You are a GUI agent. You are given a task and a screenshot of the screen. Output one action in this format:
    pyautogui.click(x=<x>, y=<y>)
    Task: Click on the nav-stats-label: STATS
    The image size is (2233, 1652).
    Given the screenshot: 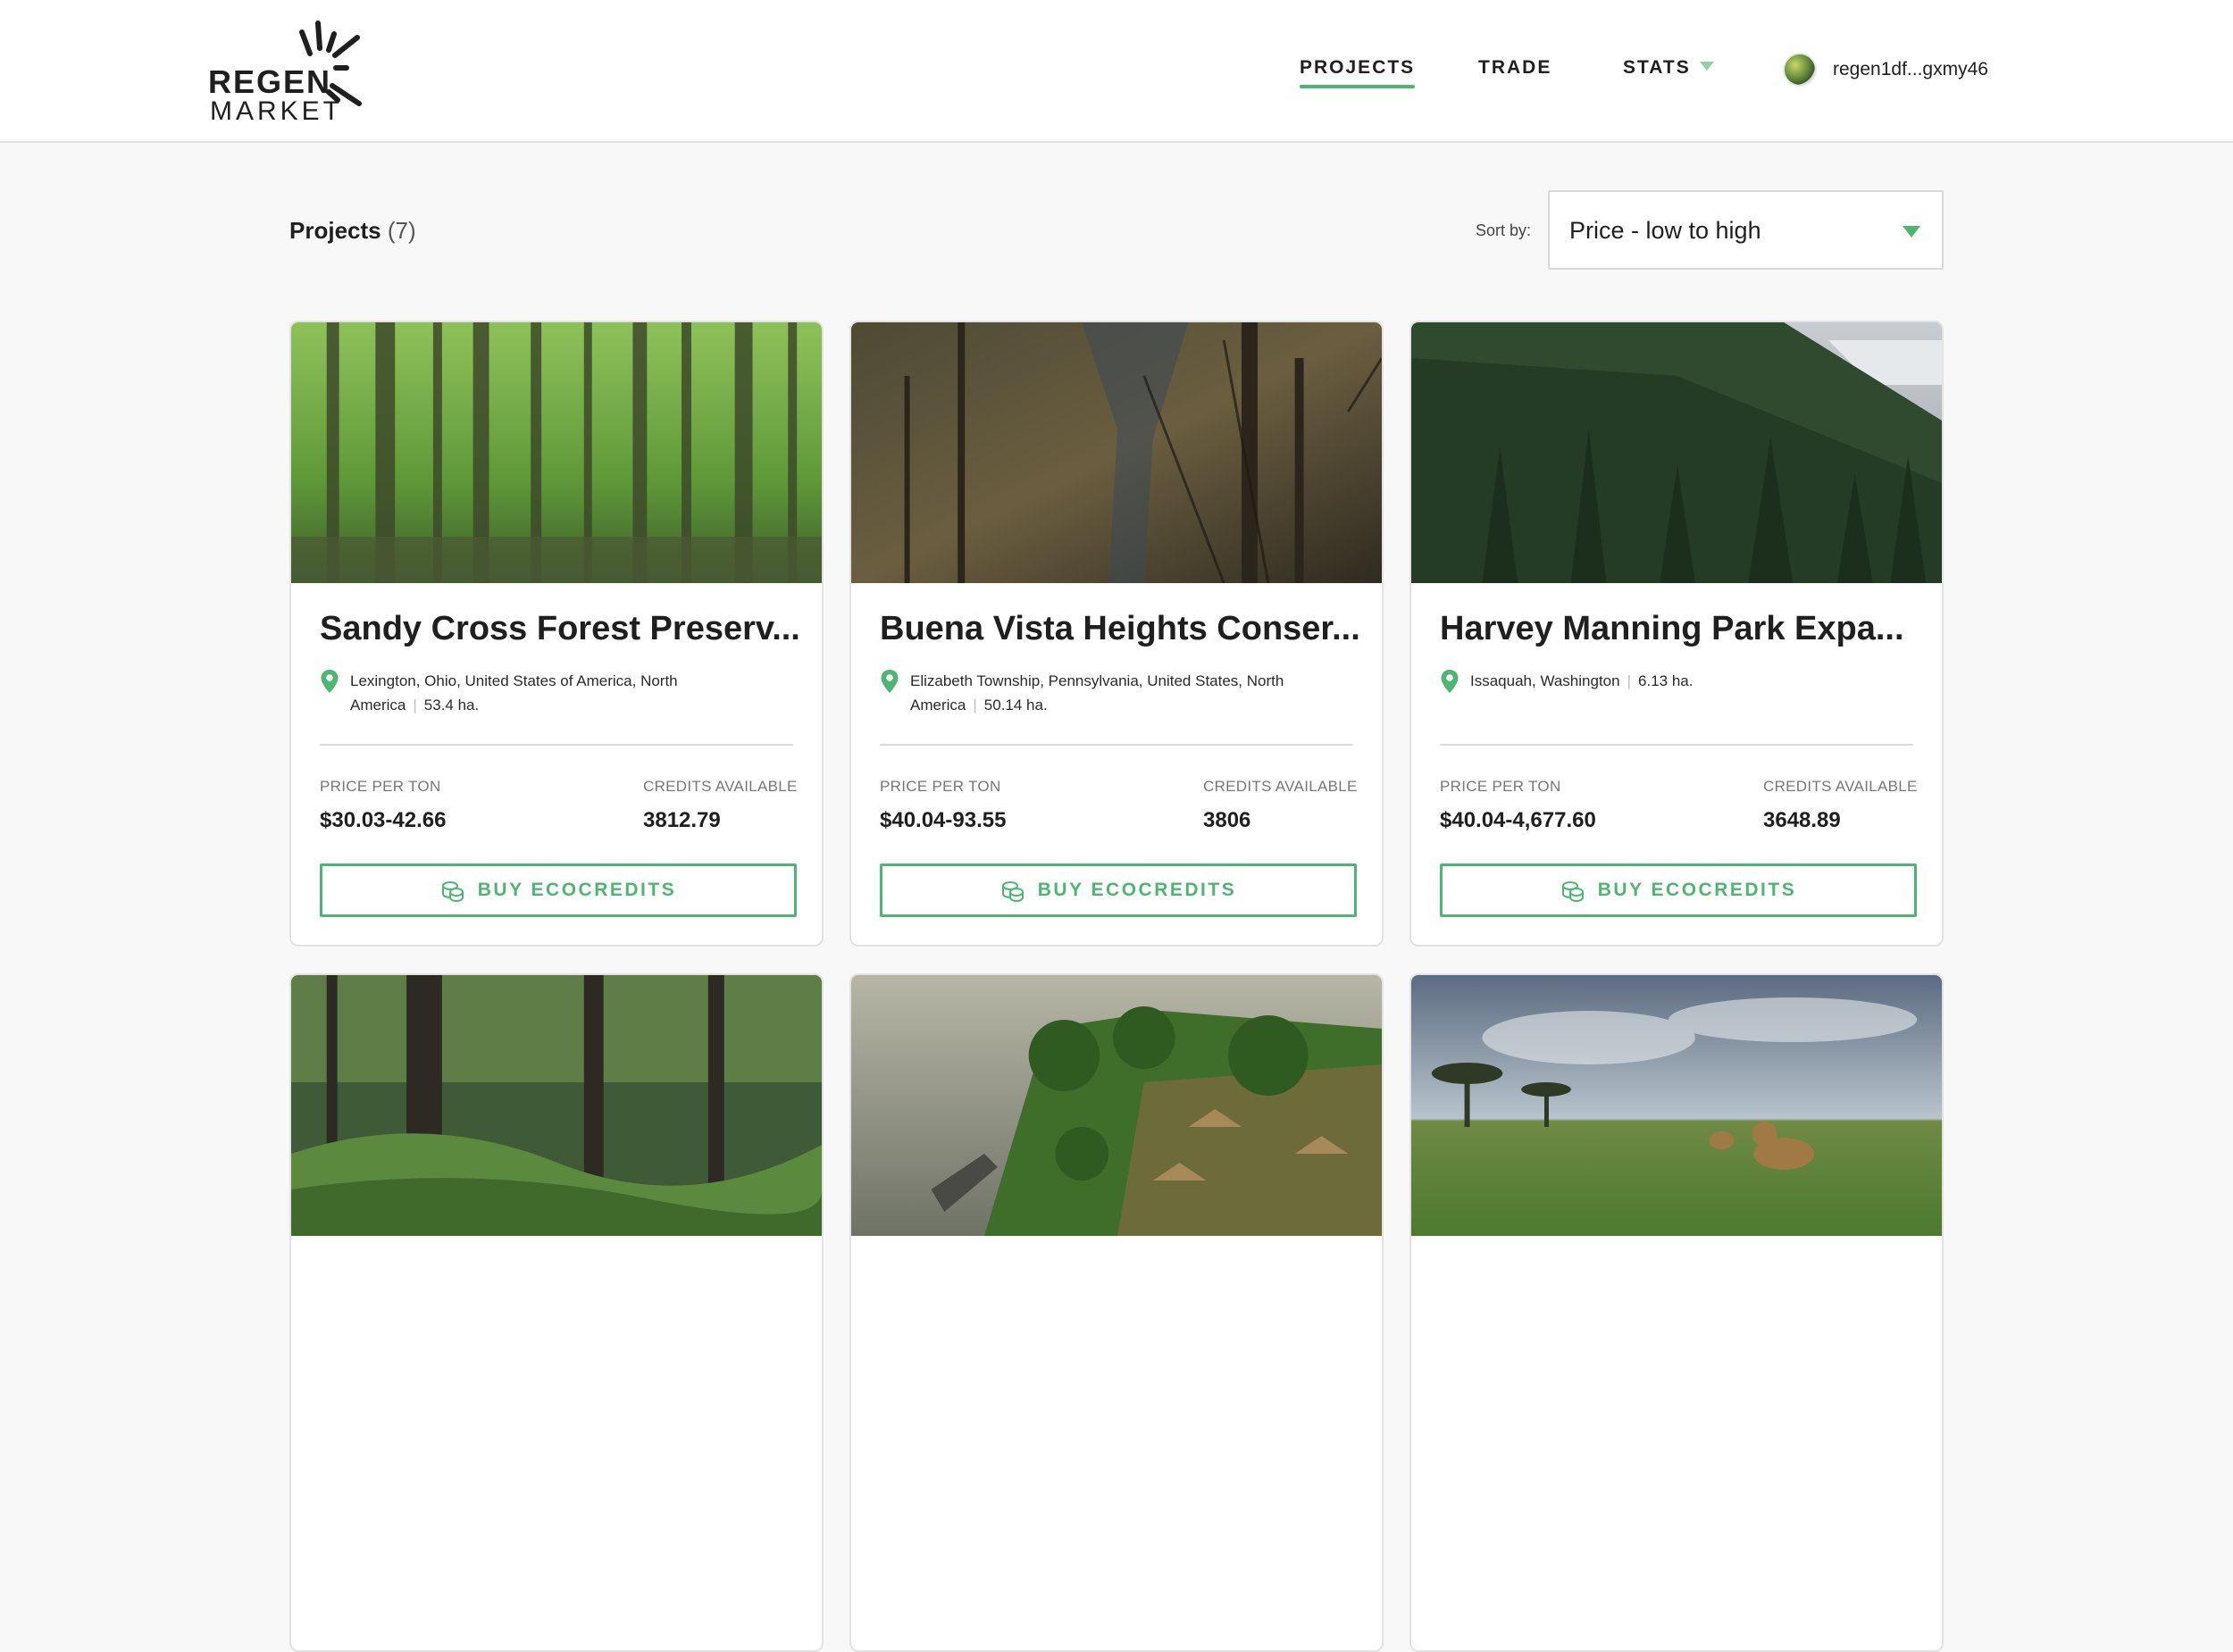 What is the action you would take?
    pyautogui.click(x=1657, y=67)
    